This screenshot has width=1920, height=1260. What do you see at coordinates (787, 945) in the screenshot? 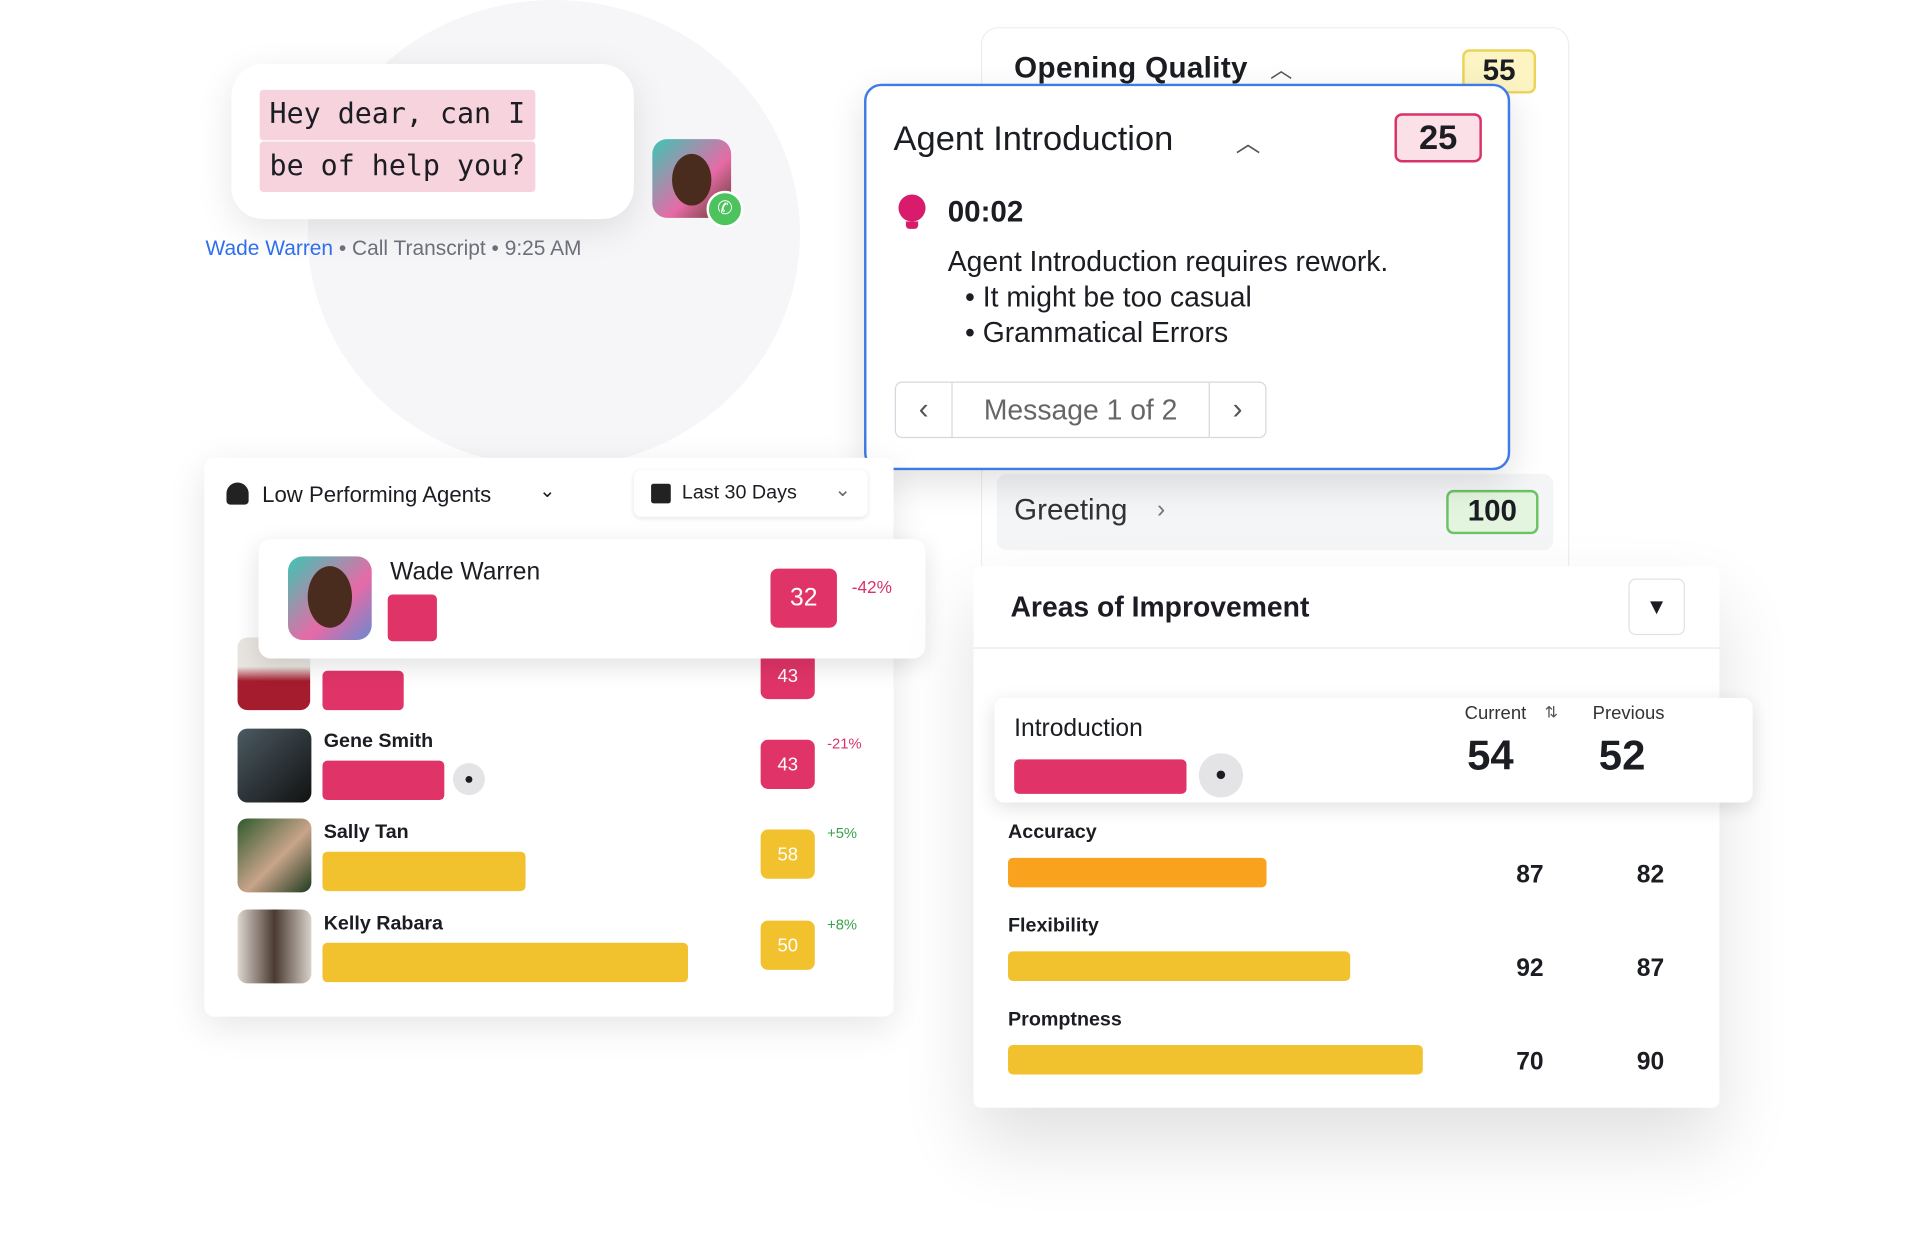
I see `agent-score-badge: 50` at bounding box center [787, 945].